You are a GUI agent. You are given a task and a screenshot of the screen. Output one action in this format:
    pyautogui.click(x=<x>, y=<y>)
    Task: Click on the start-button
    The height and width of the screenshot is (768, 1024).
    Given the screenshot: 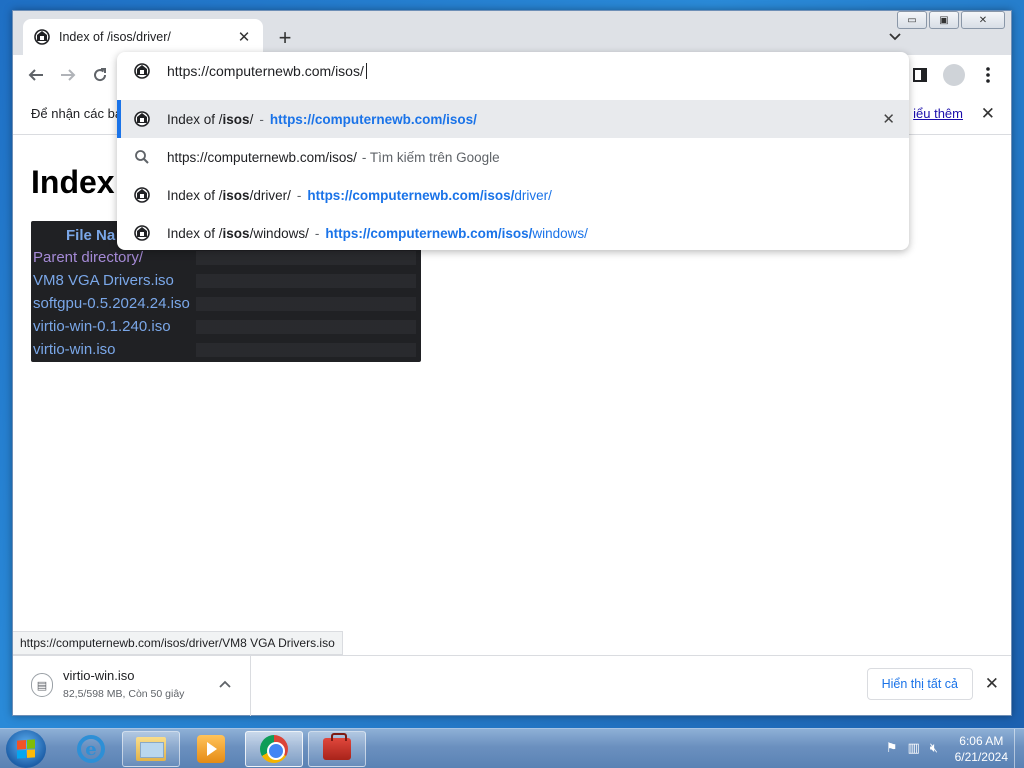 What is the action you would take?
    pyautogui.click(x=26, y=749)
    